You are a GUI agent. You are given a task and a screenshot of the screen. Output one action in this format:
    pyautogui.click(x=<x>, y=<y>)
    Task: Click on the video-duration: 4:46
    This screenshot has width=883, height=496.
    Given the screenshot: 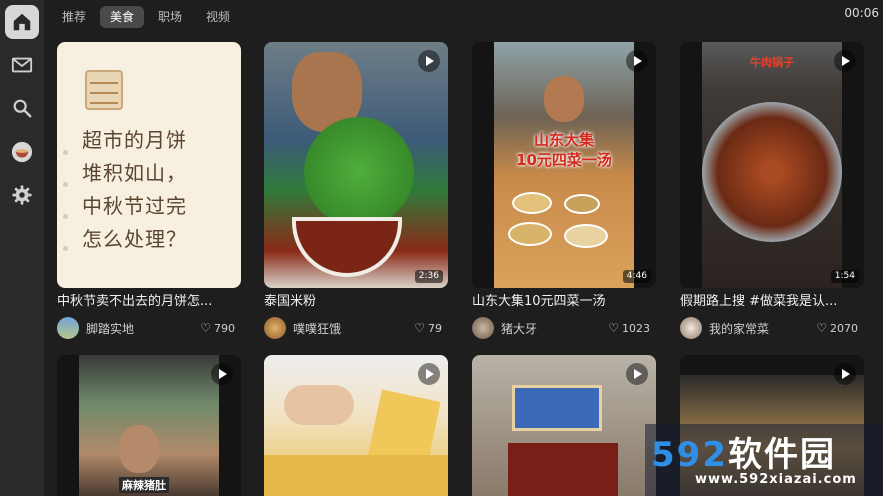 What is the action you would take?
    pyautogui.click(x=636, y=276)
    